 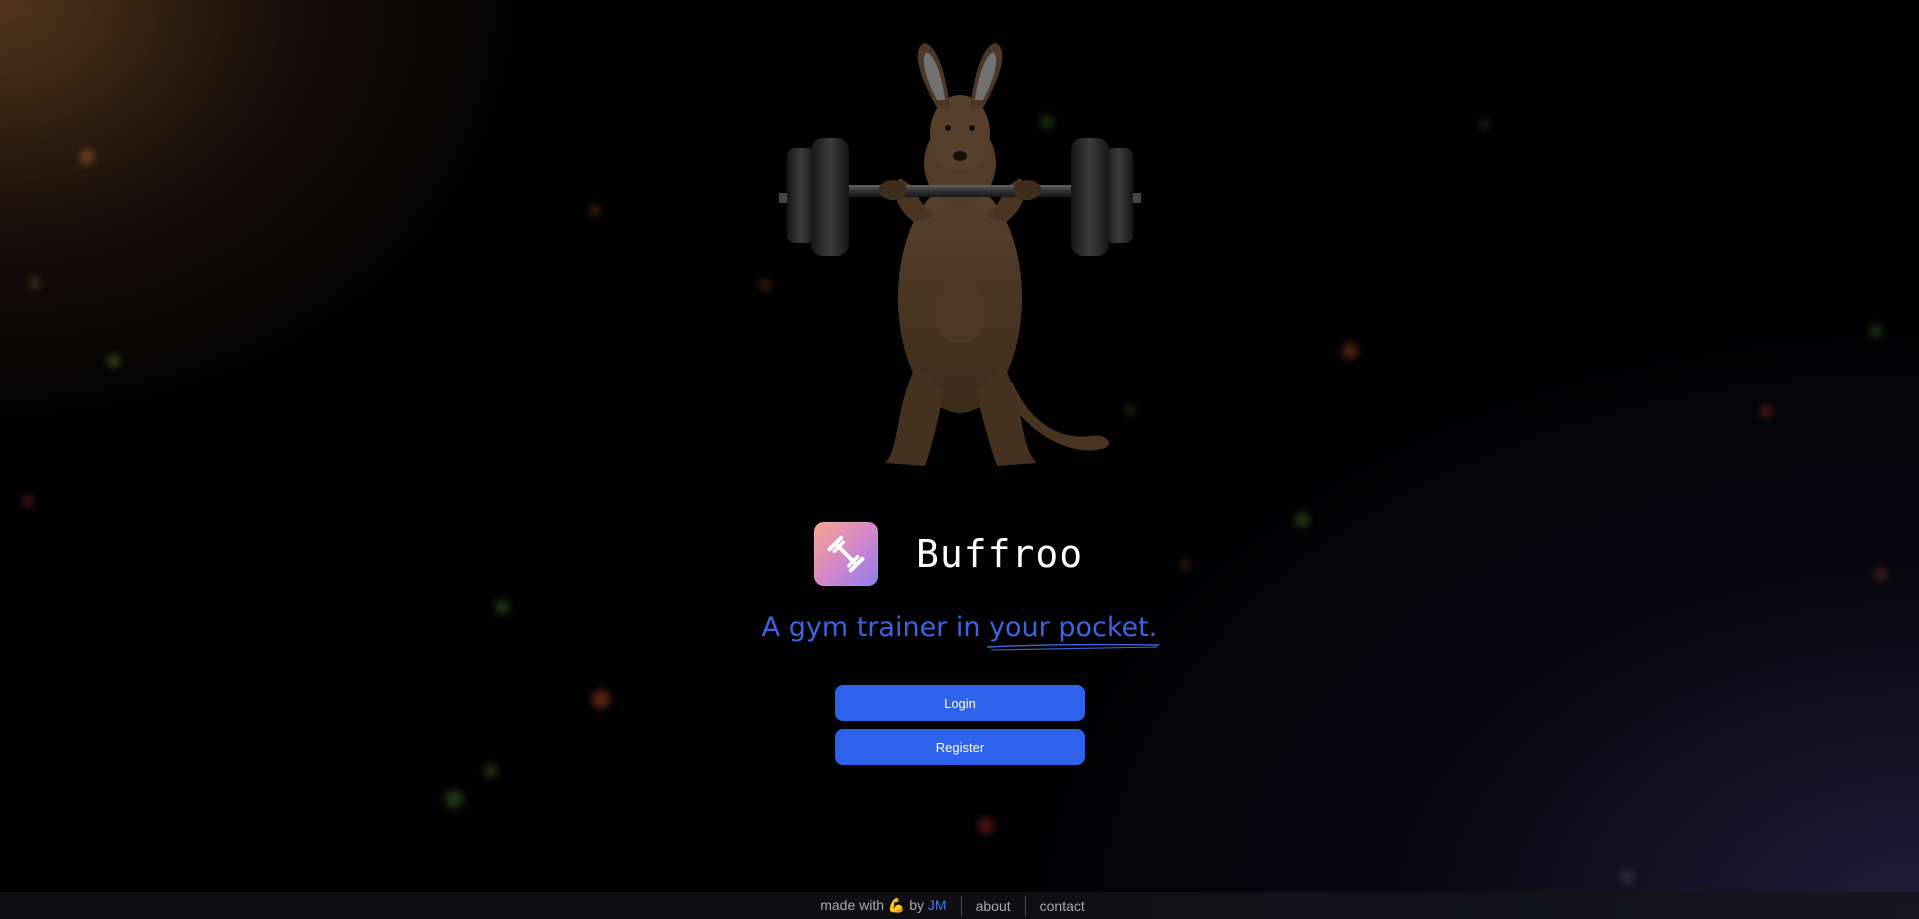 What do you see at coordinates (960, 703) in the screenshot?
I see `login-button: Login` at bounding box center [960, 703].